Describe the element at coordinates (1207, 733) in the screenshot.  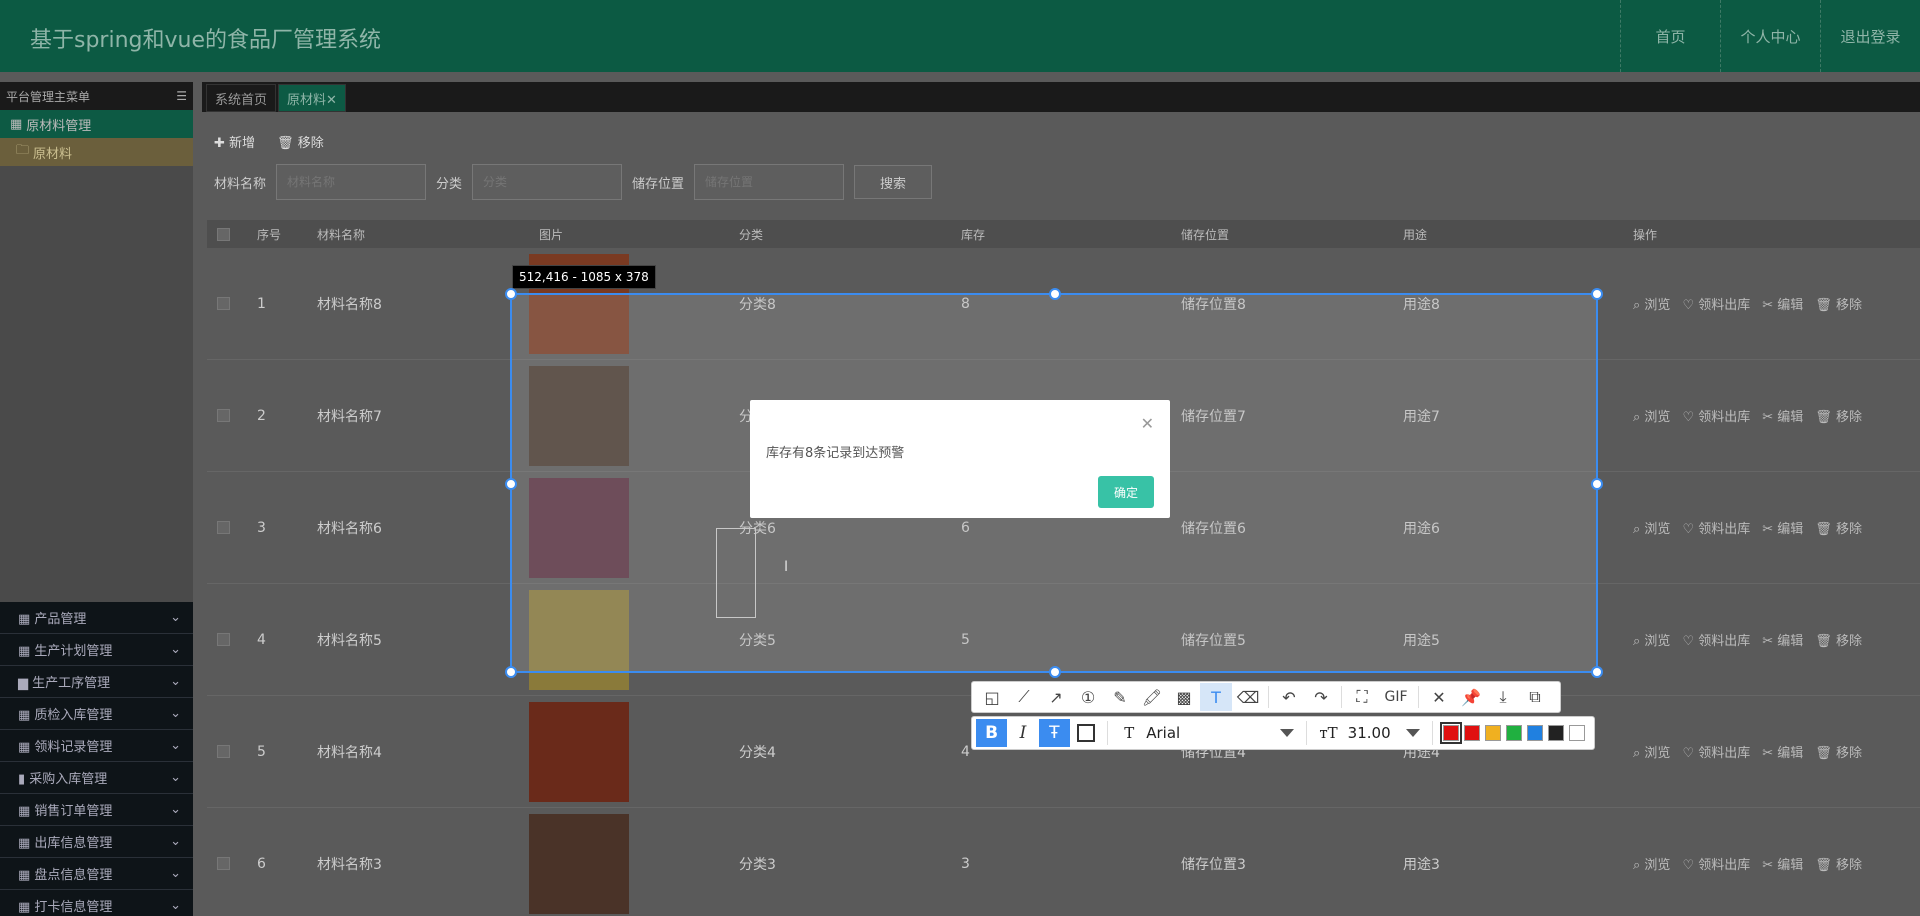
I see `font-family-select: T Arial` at that location.